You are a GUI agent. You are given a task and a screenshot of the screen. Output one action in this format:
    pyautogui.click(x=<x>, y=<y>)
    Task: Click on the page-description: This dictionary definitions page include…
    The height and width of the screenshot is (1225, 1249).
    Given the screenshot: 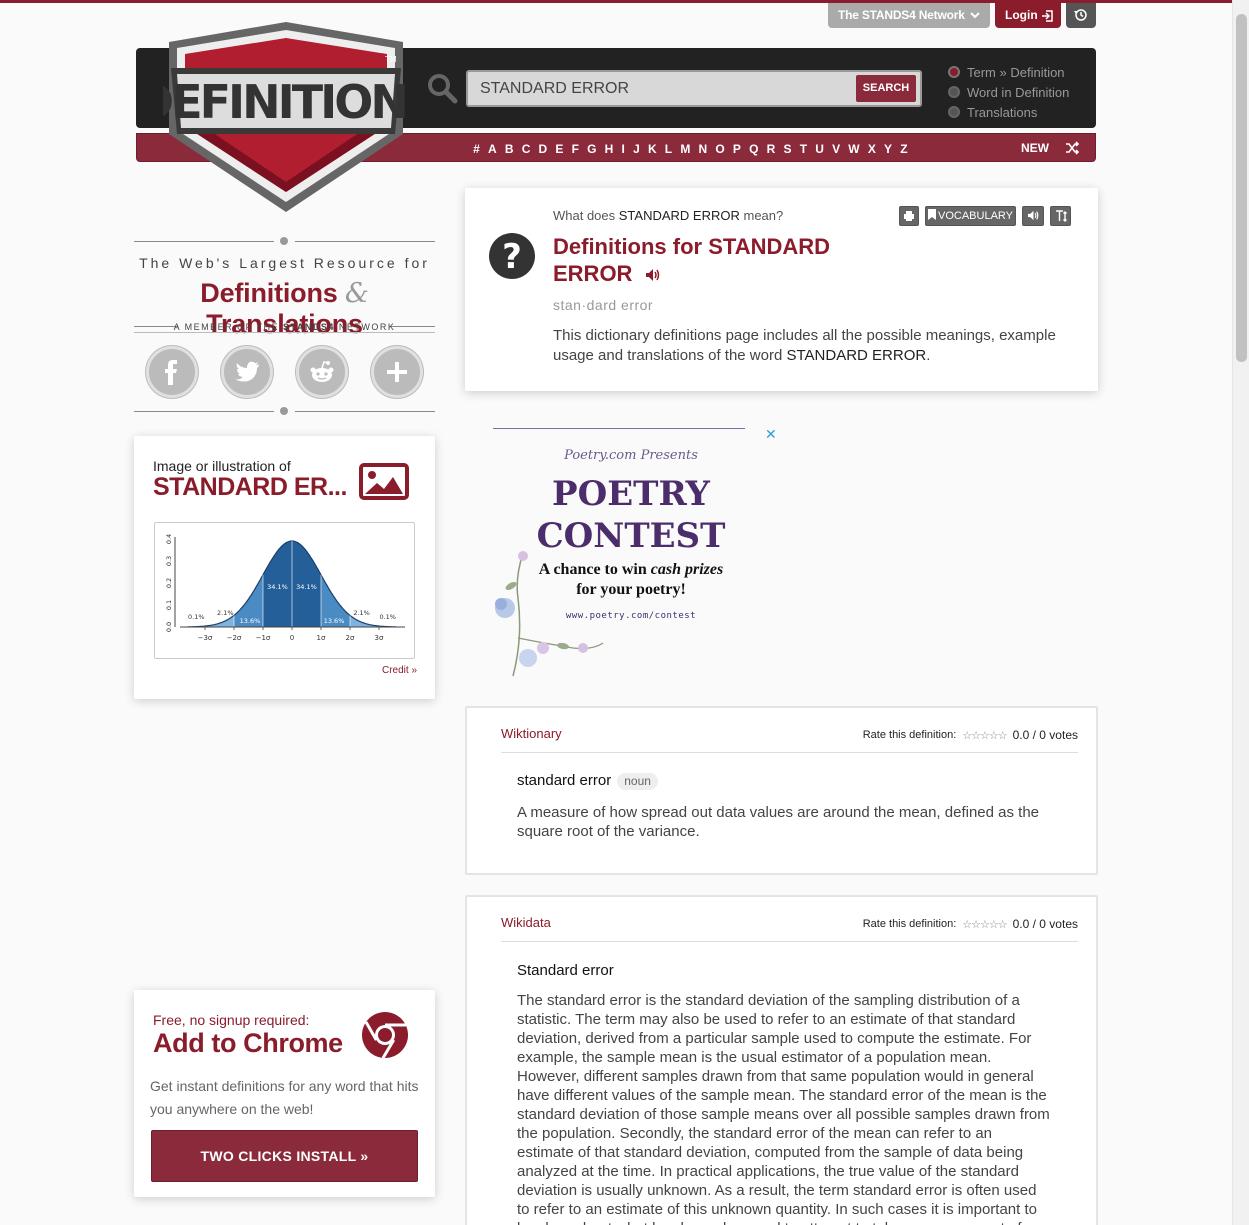 What is the action you would take?
    pyautogui.click(x=813, y=346)
    